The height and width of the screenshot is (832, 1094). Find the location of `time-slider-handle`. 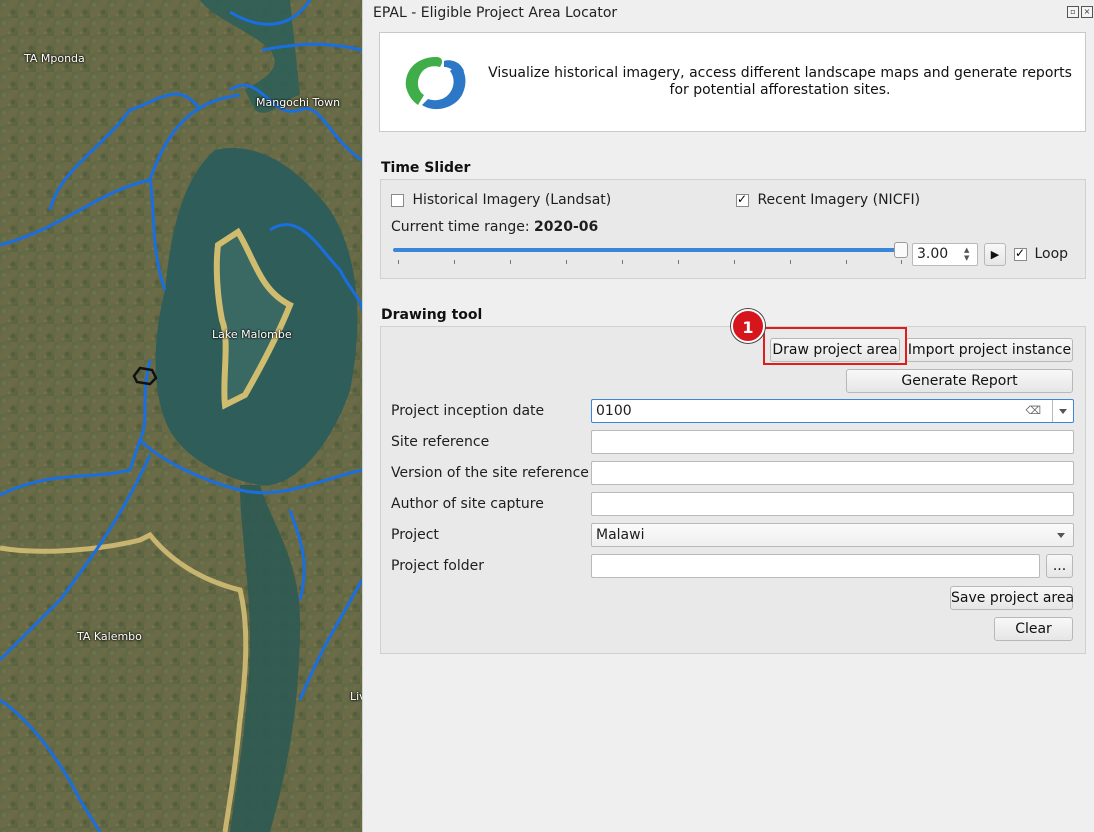

time-slider-handle is located at coordinates (901, 250).